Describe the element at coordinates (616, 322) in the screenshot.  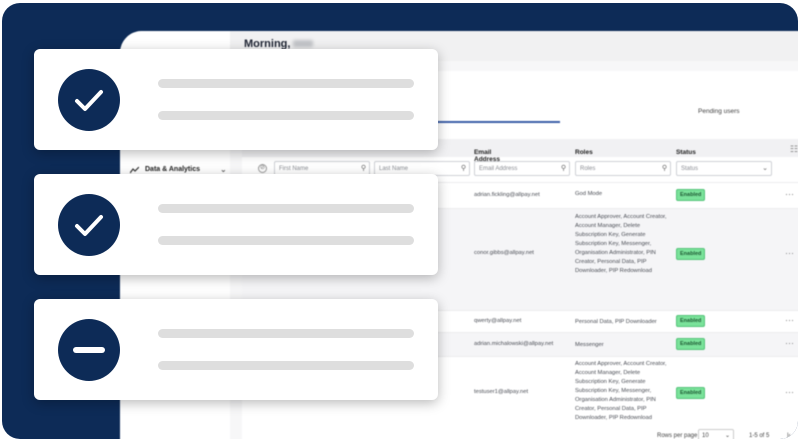
I see `roles-cell: Personal Data, PIP Downloader` at that location.